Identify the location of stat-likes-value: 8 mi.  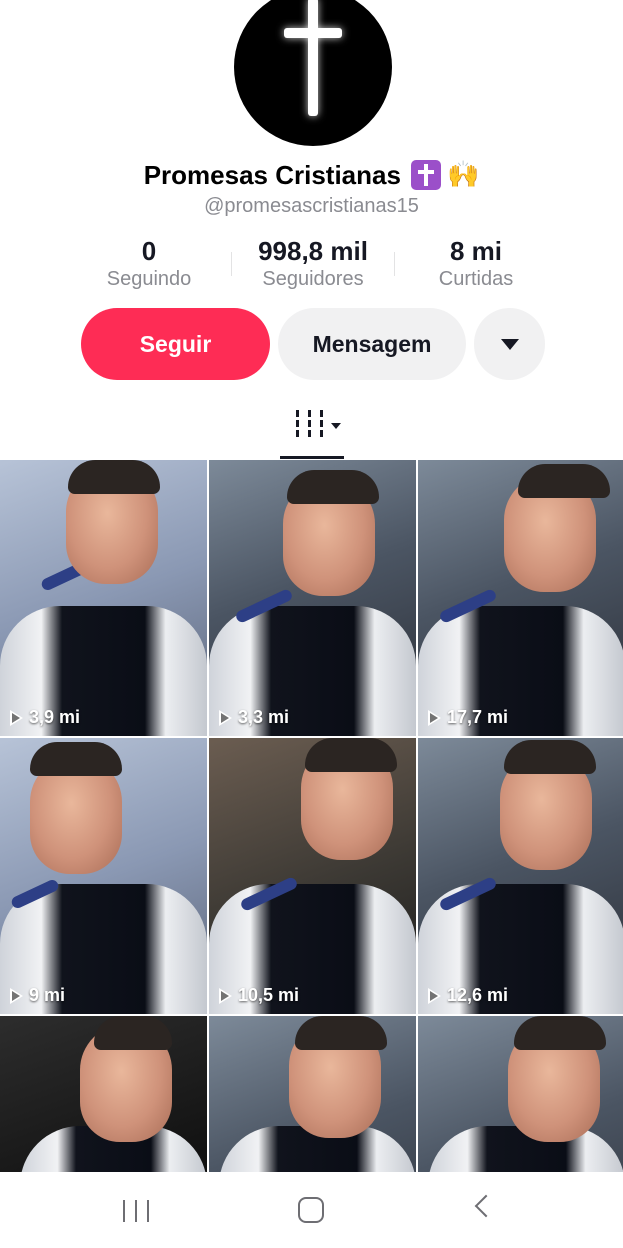
(476, 251).